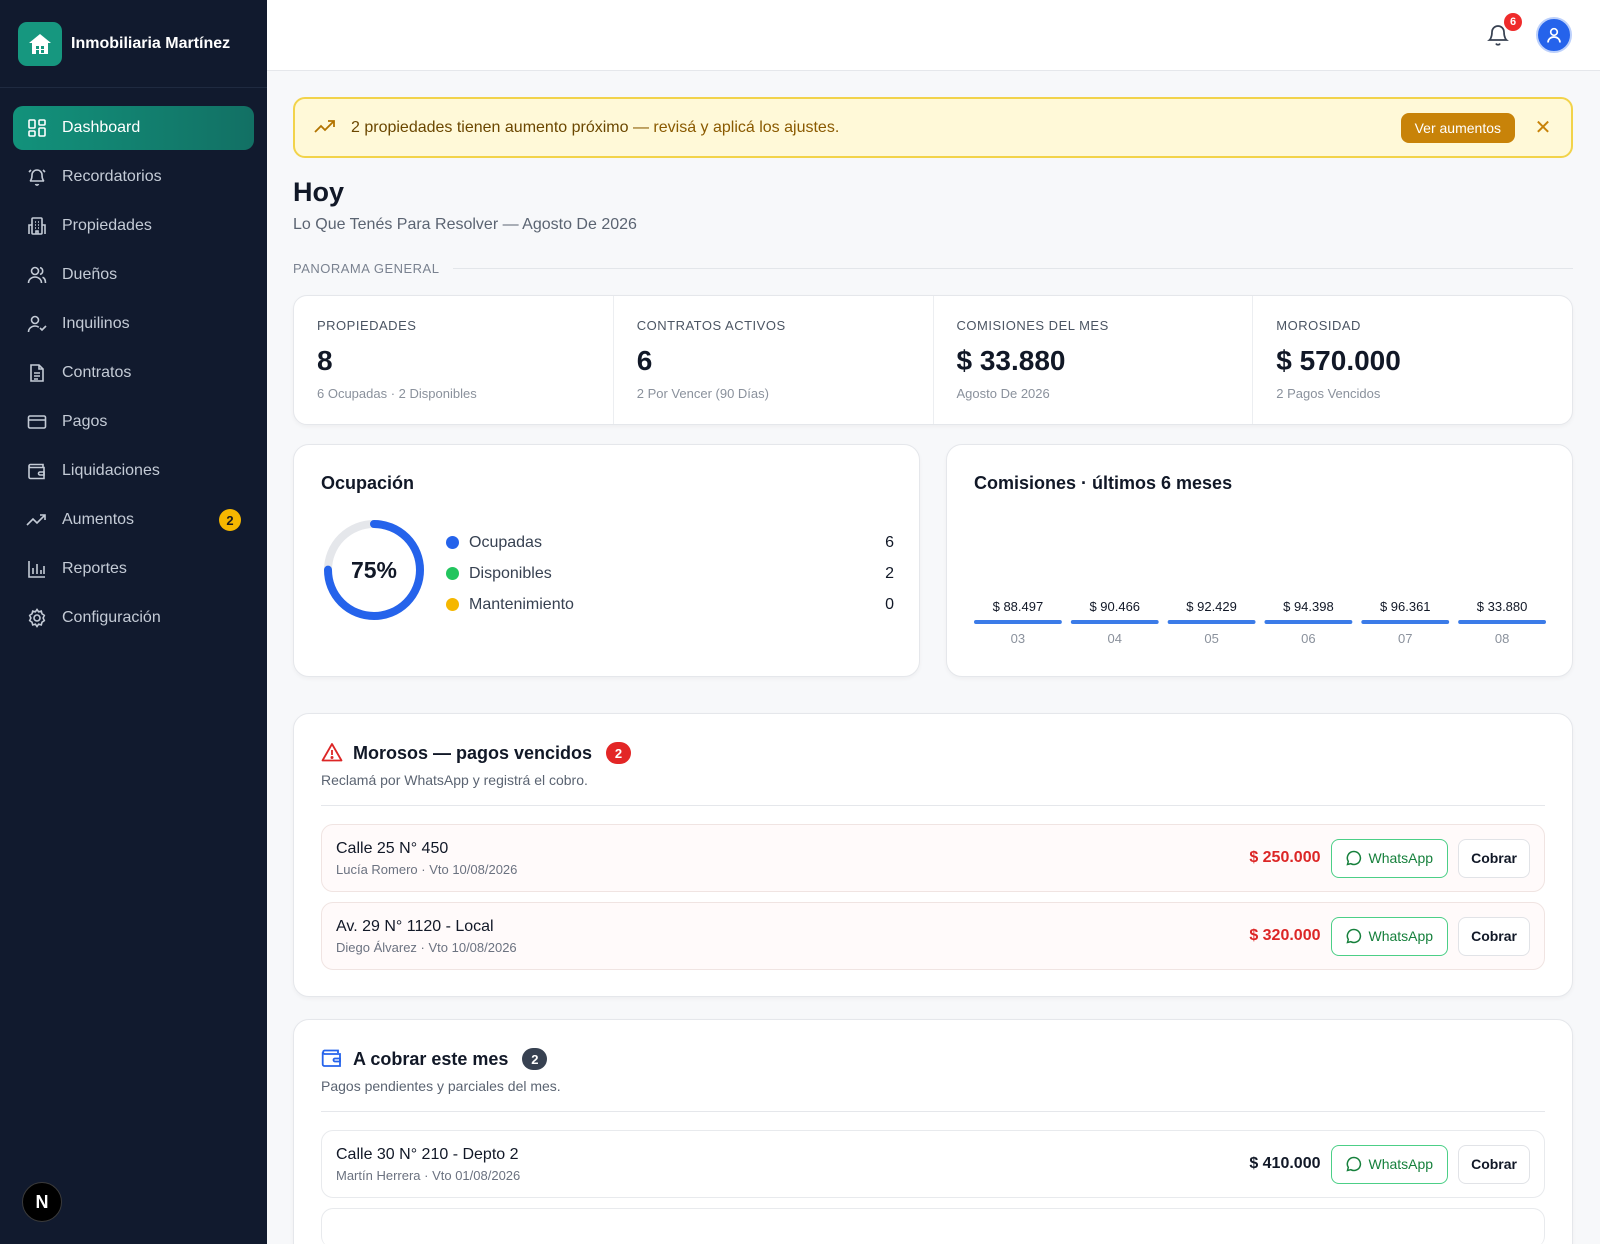 This screenshot has height=1244, width=1600. Describe the element at coordinates (367, 325) in the screenshot. I see `kpi-label: PROPIEDADES` at that location.